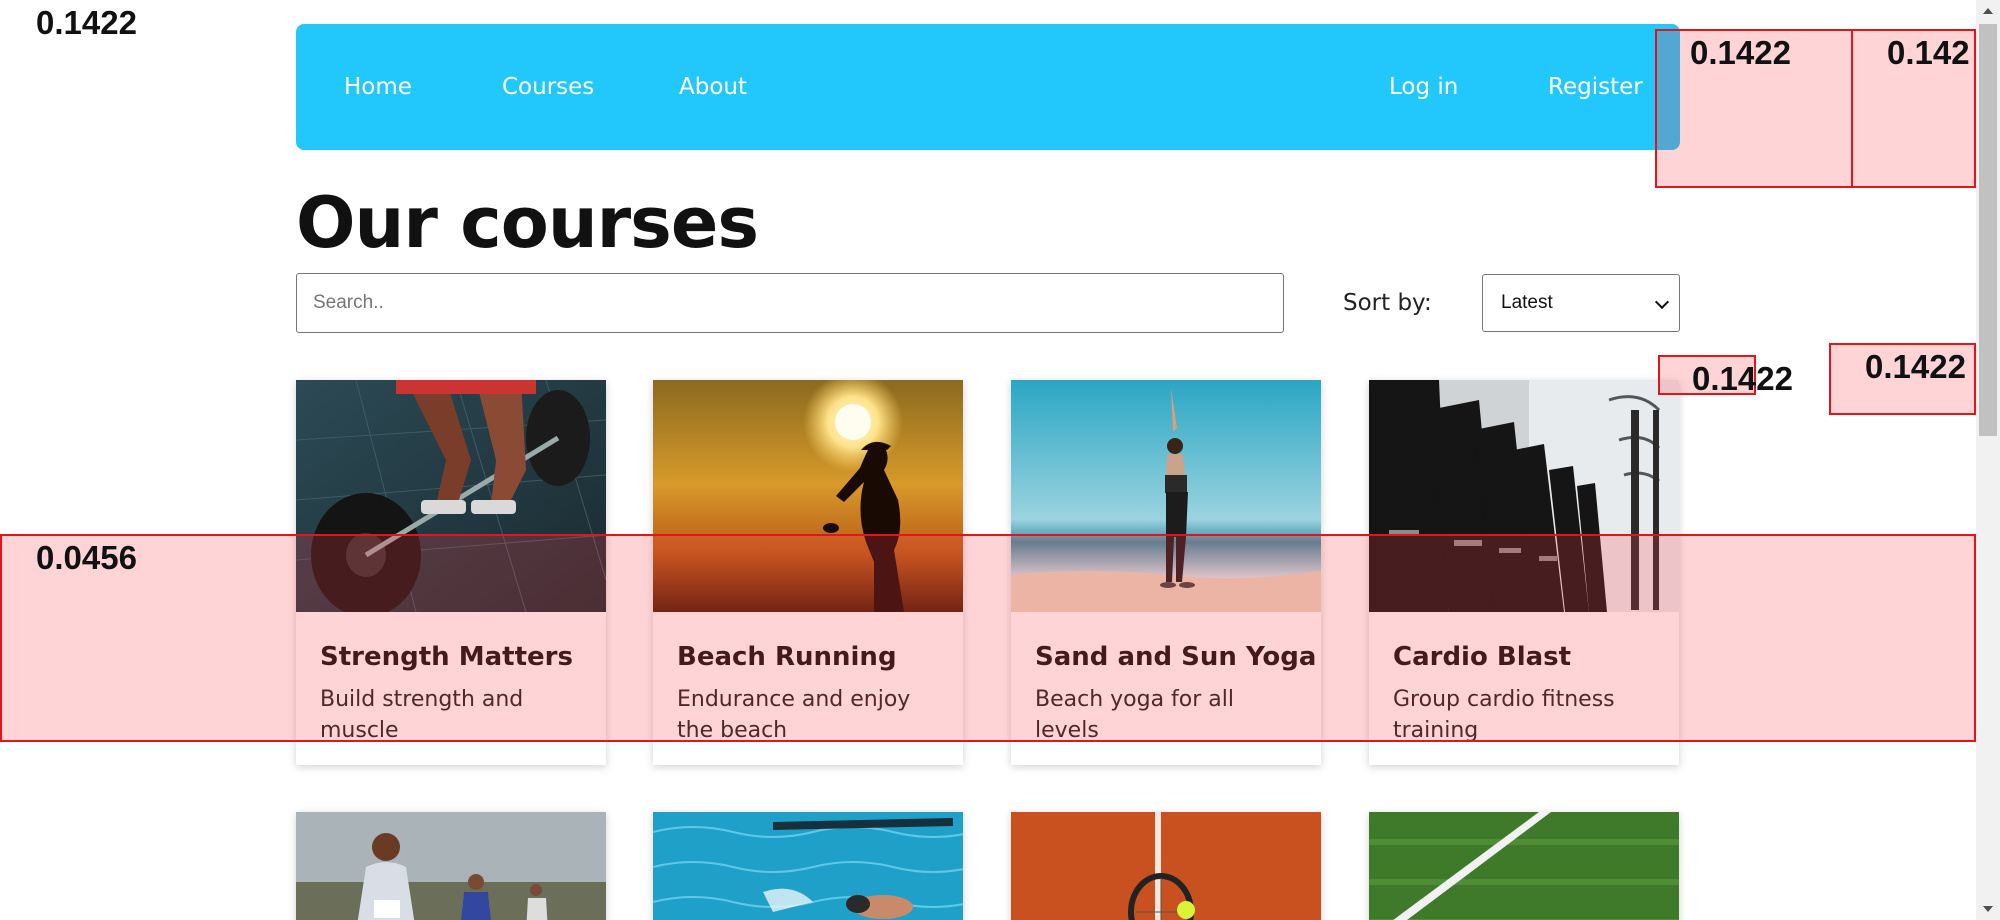 The width and height of the screenshot is (2000, 920). What do you see at coordinates (713, 87) in the screenshot?
I see `nav-about-link: About` at bounding box center [713, 87].